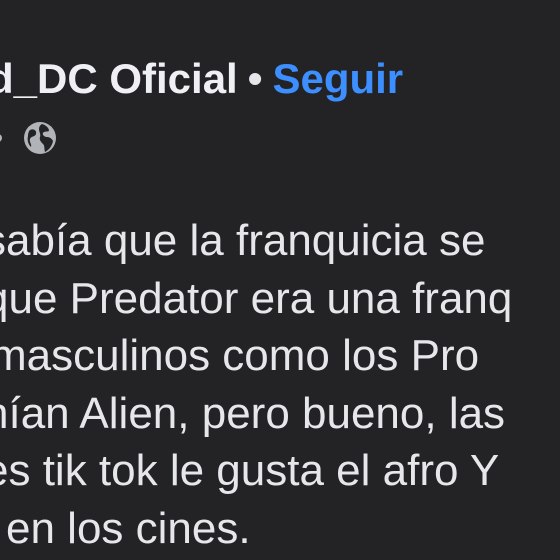 This screenshot has width=560, height=560. I want to click on post-text-line-4: nían Alien, pero bueno, las, so click(253, 413).